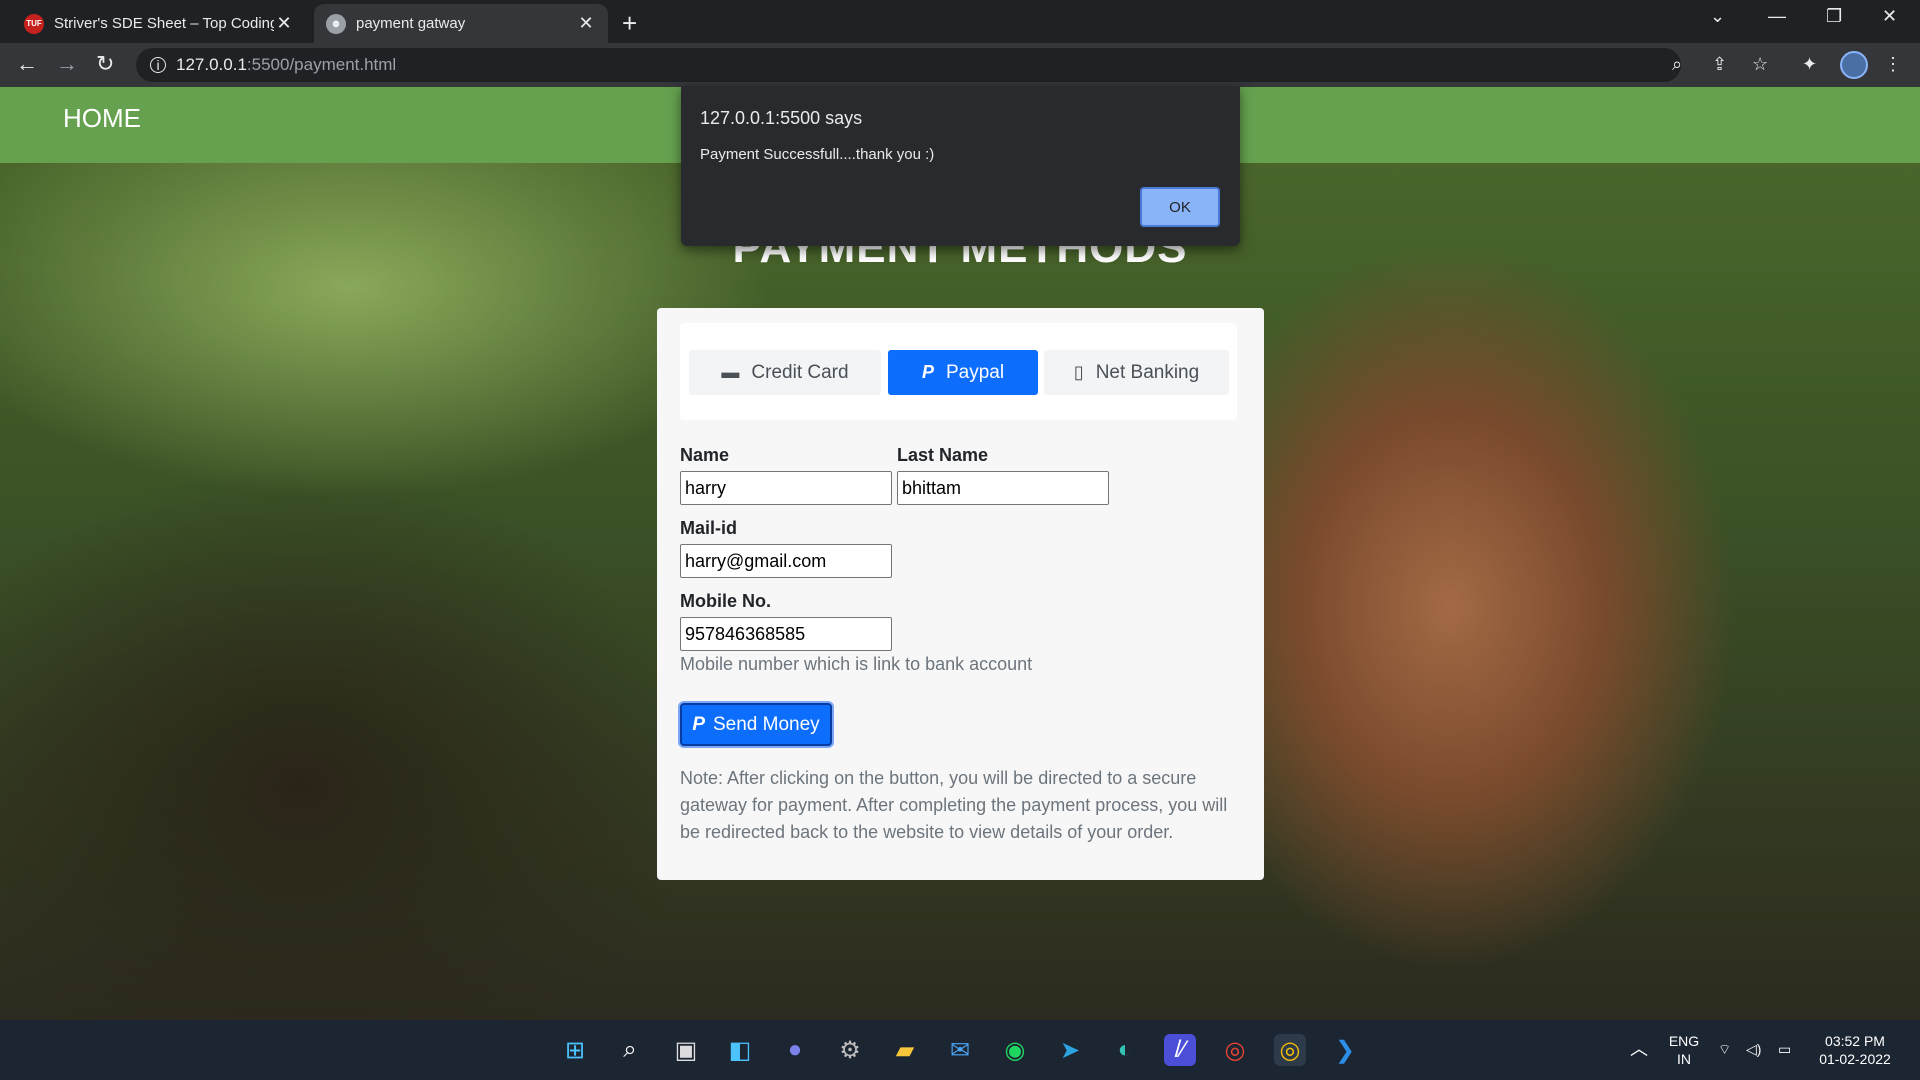 The width and height of the screenshot is (1920, 1080). I want to click on tab-label: Paypal, so click(975, 372).